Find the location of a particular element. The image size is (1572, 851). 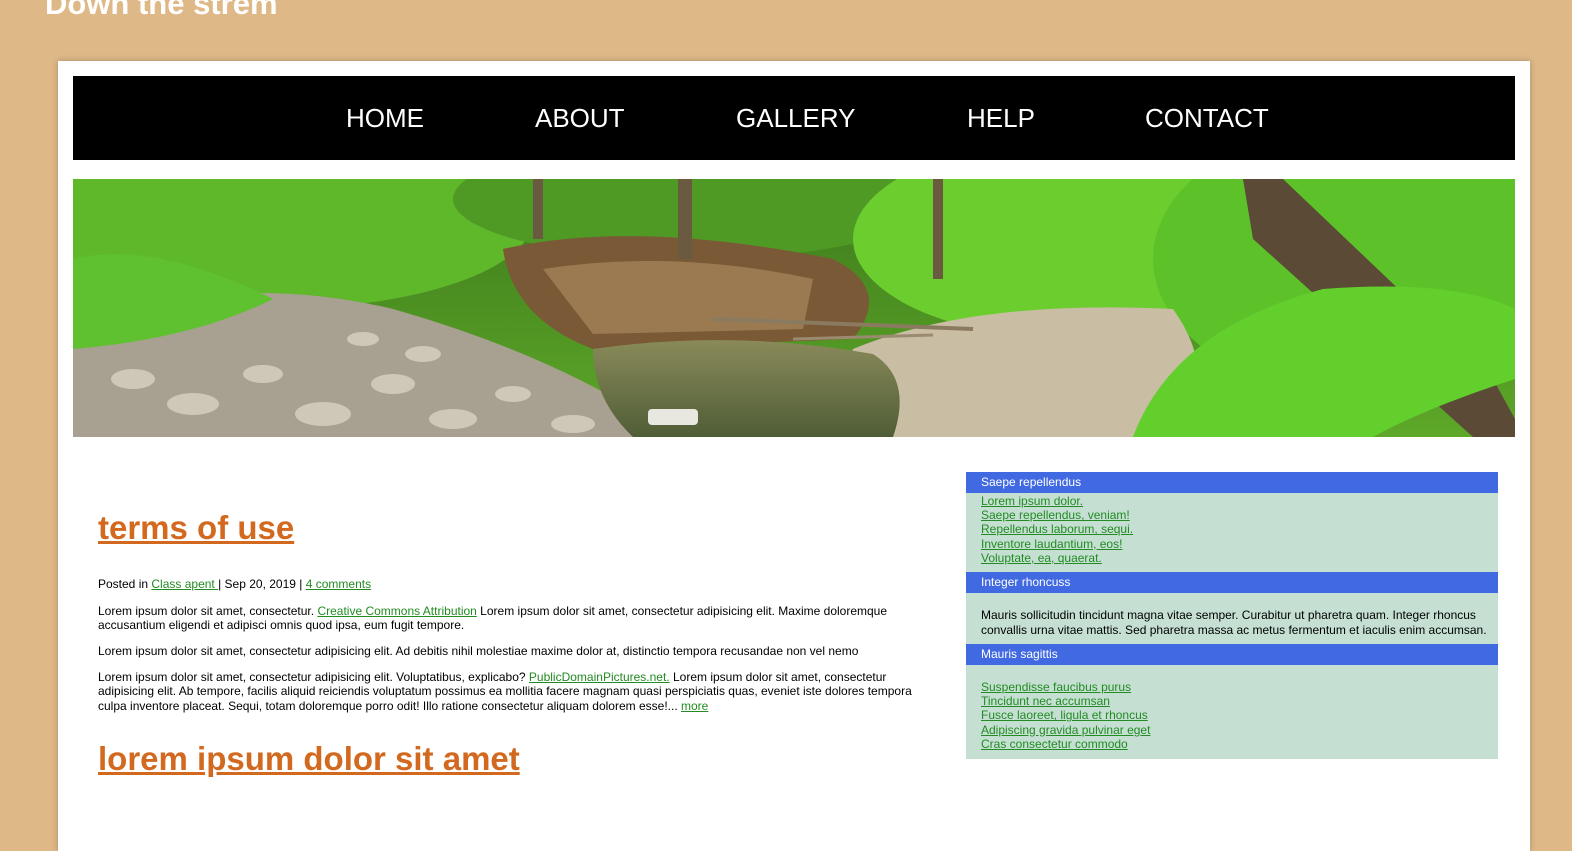

creative-commons-link: Creative Commons Attribution is located at coordinates (396, 611).